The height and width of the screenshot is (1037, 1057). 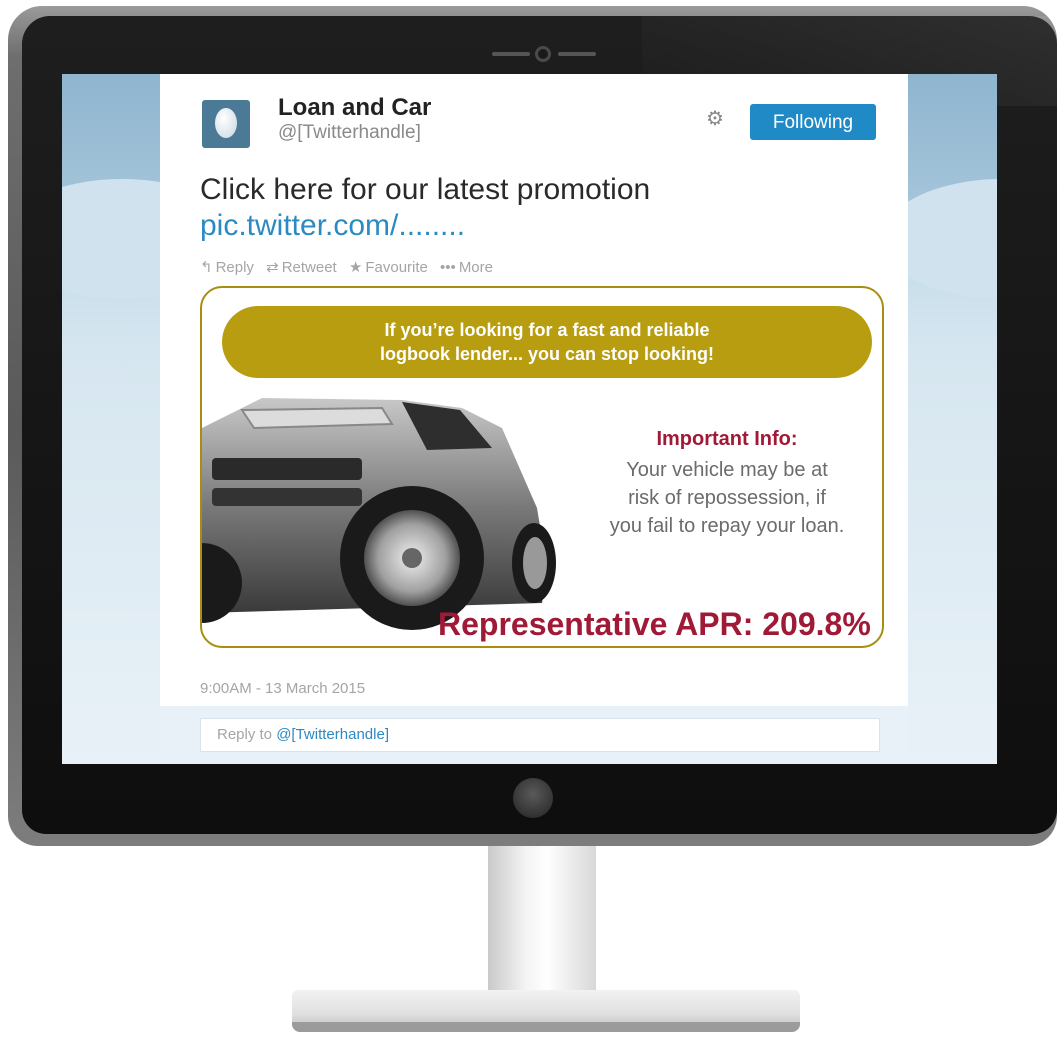 What do you see at coordinates (533, 798) in the screenshot?
I see `power-button` at bounding box center [533, 798].